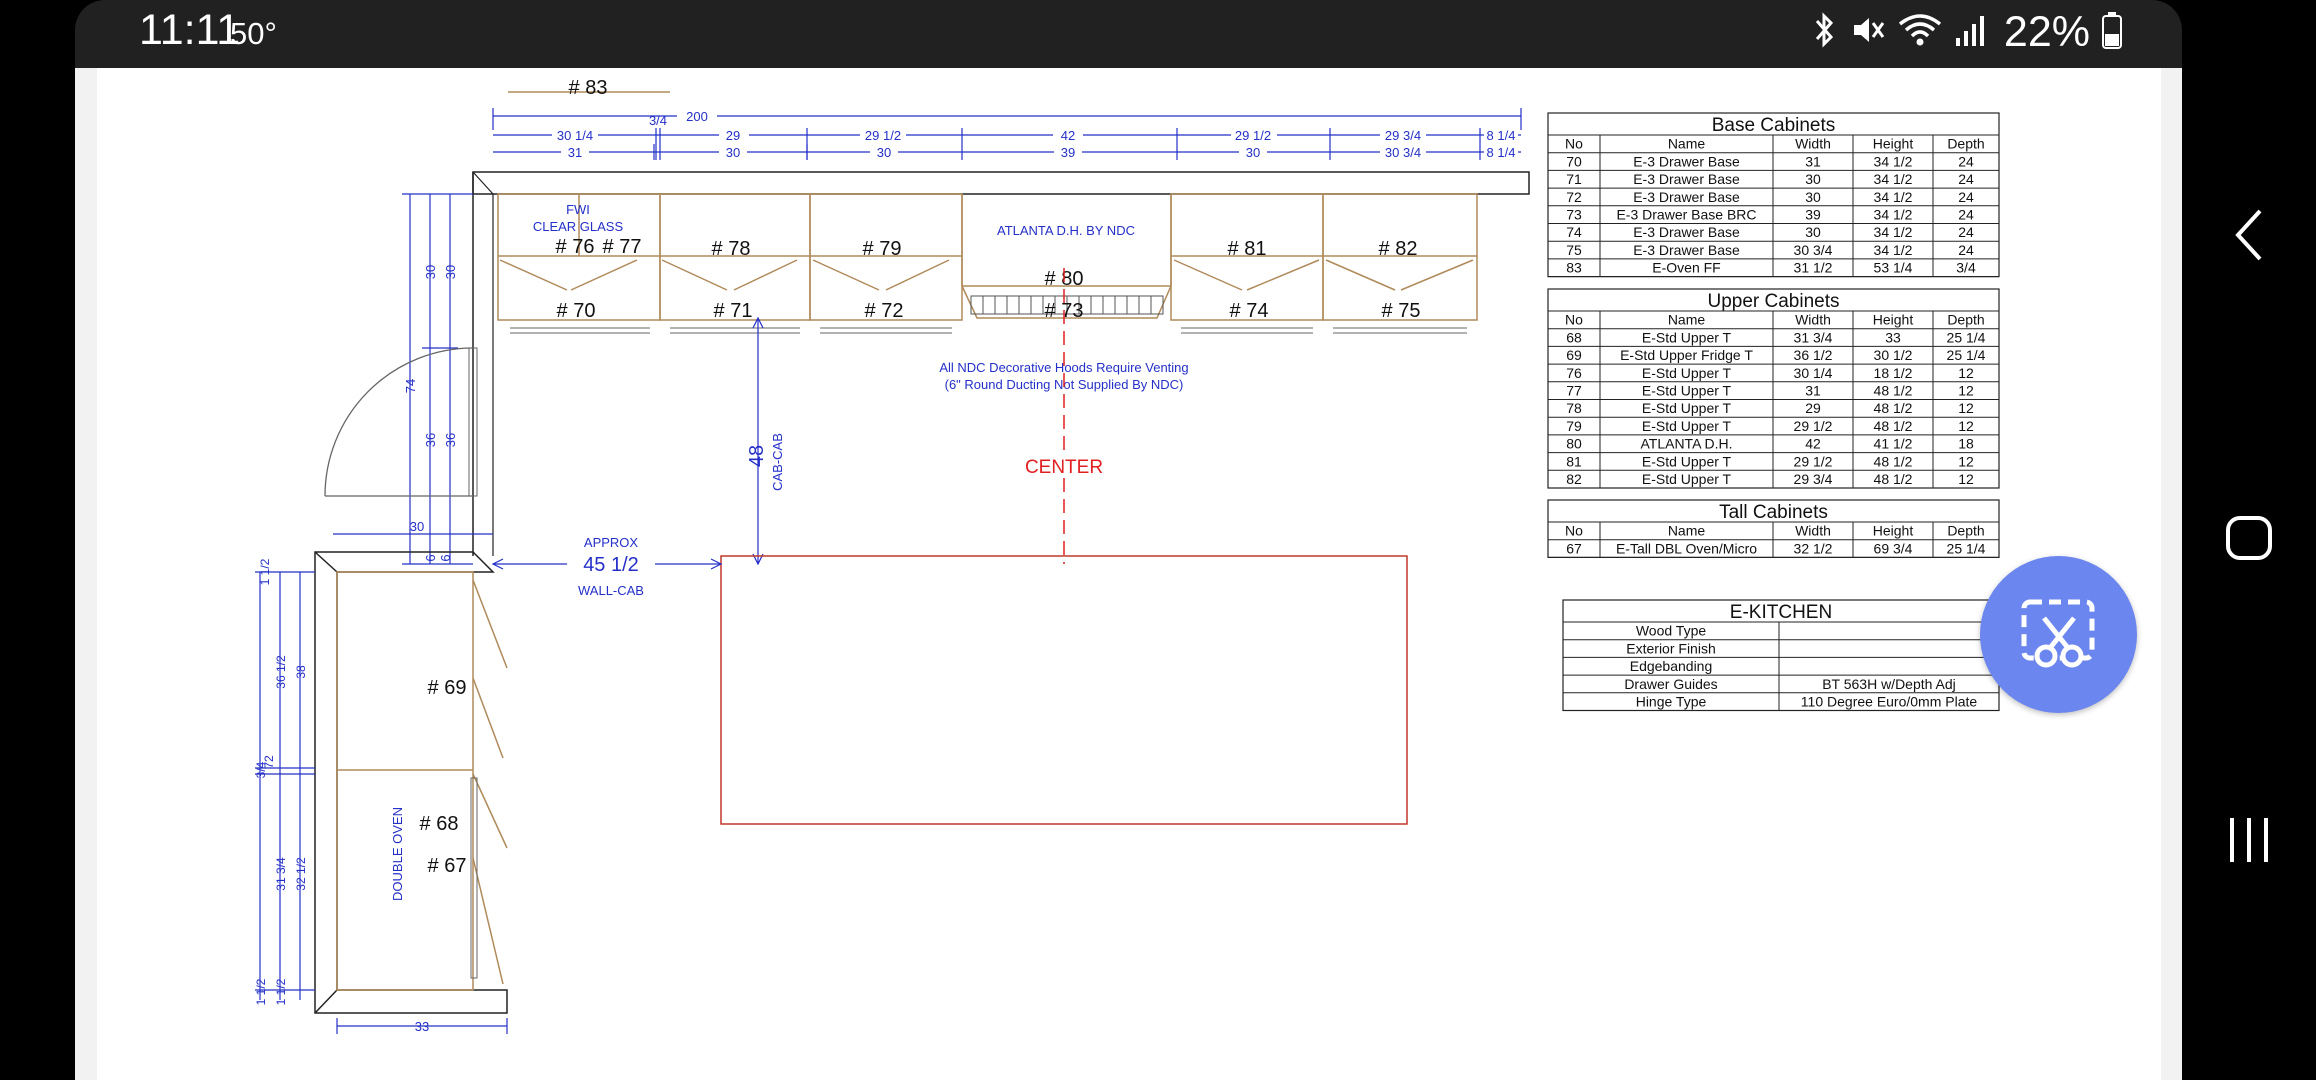 The height and width of the screenshot is (1080, 2316). What do you see at coordinates (1813, 250) in the screenshot?
I see `table-cell: 30 3/4` at bounding box center [1813, 250].